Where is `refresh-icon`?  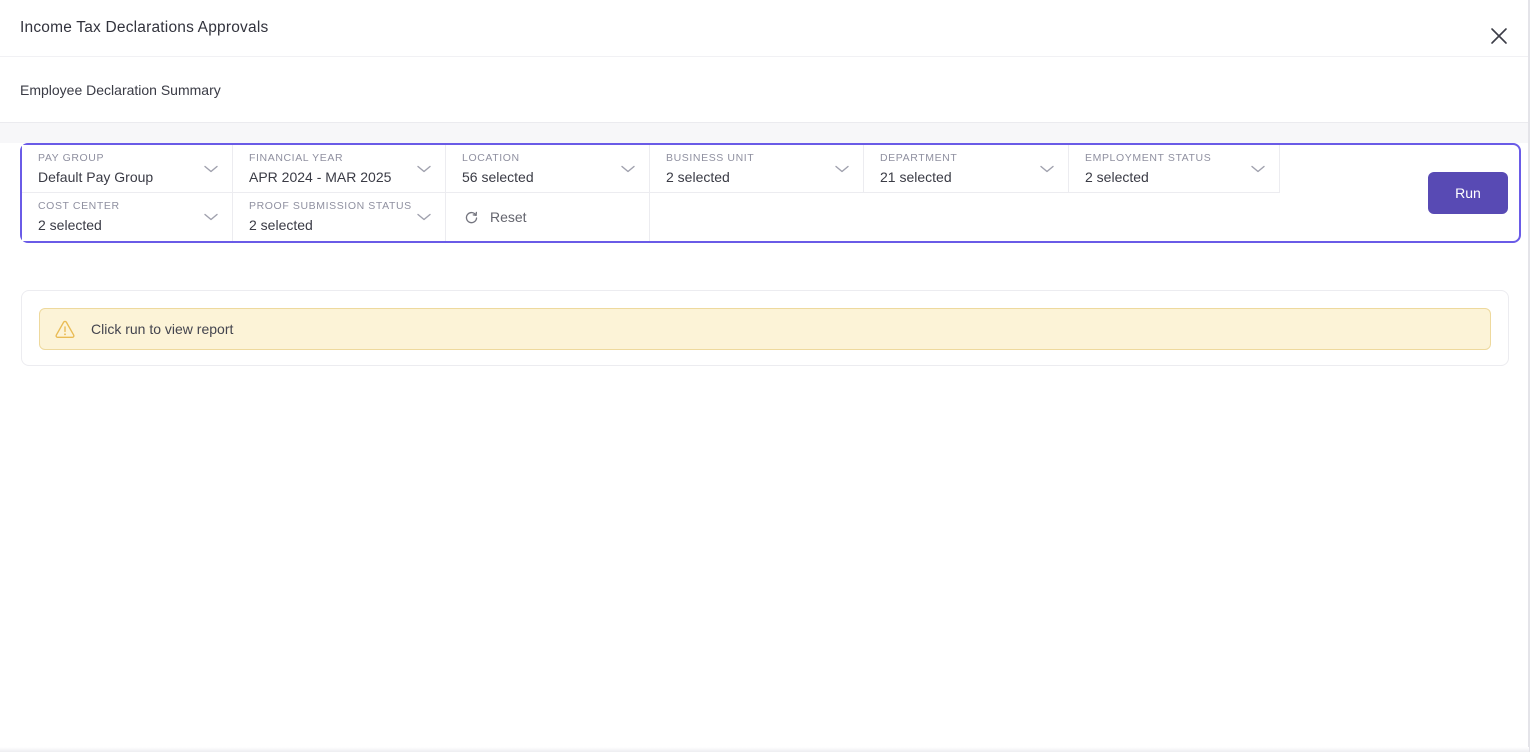 refresh-icon is located at coordinates (471, 217).